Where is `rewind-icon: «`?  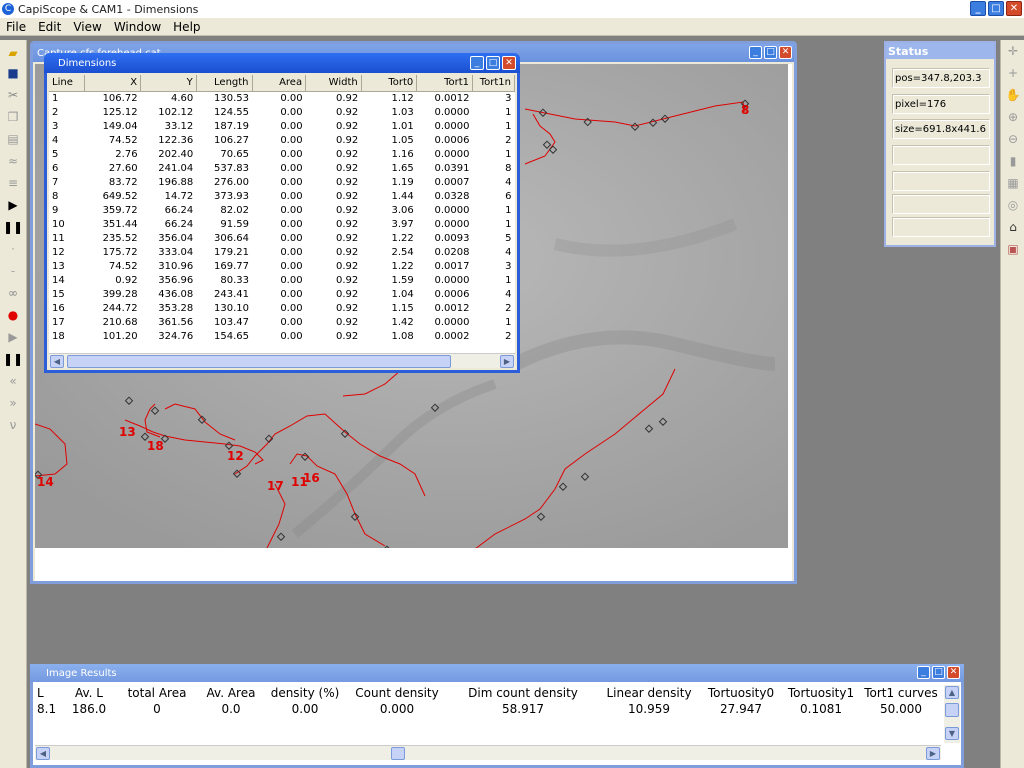 rewind-icon: « is located at coordinates (13, 381).